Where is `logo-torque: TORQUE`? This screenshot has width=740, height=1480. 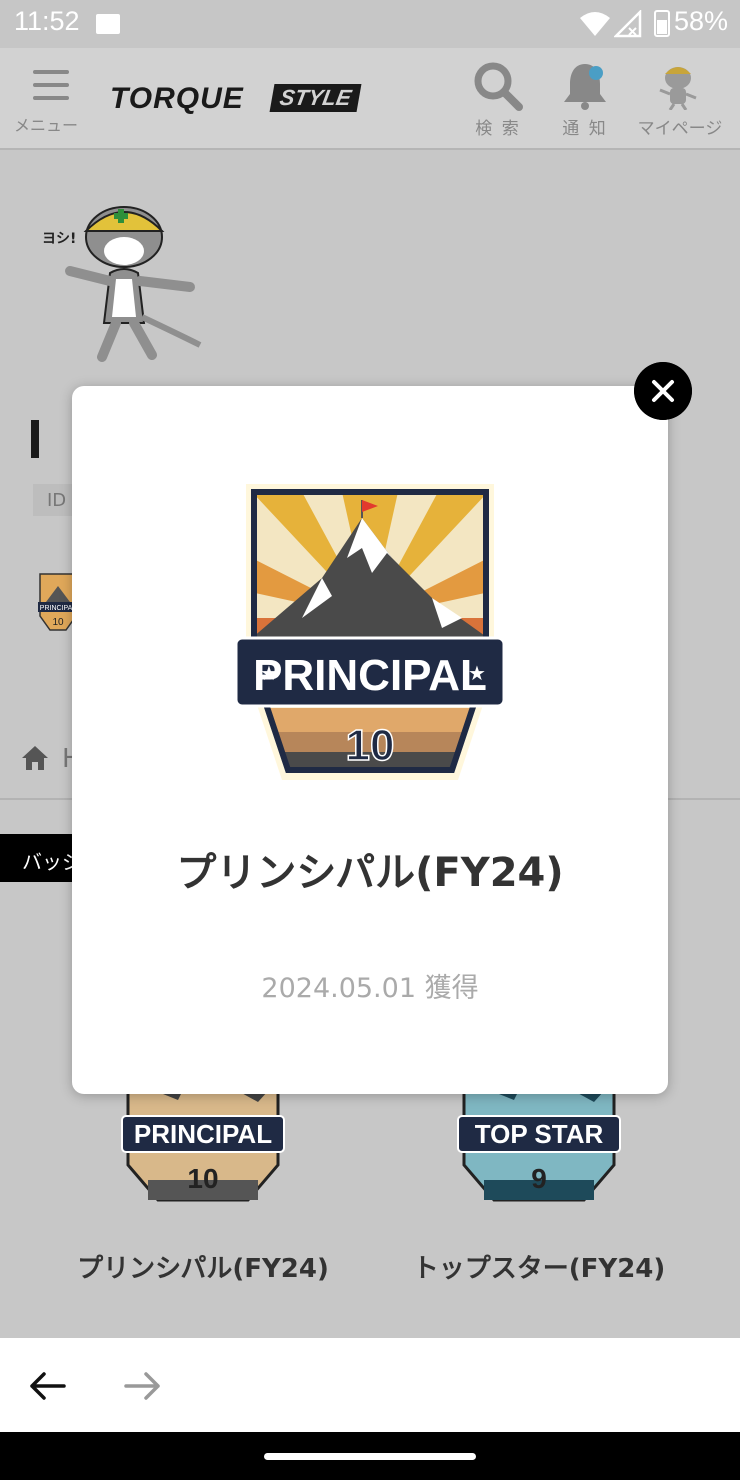 logo-torque: TORQUE is located at coordinates (177, 99).